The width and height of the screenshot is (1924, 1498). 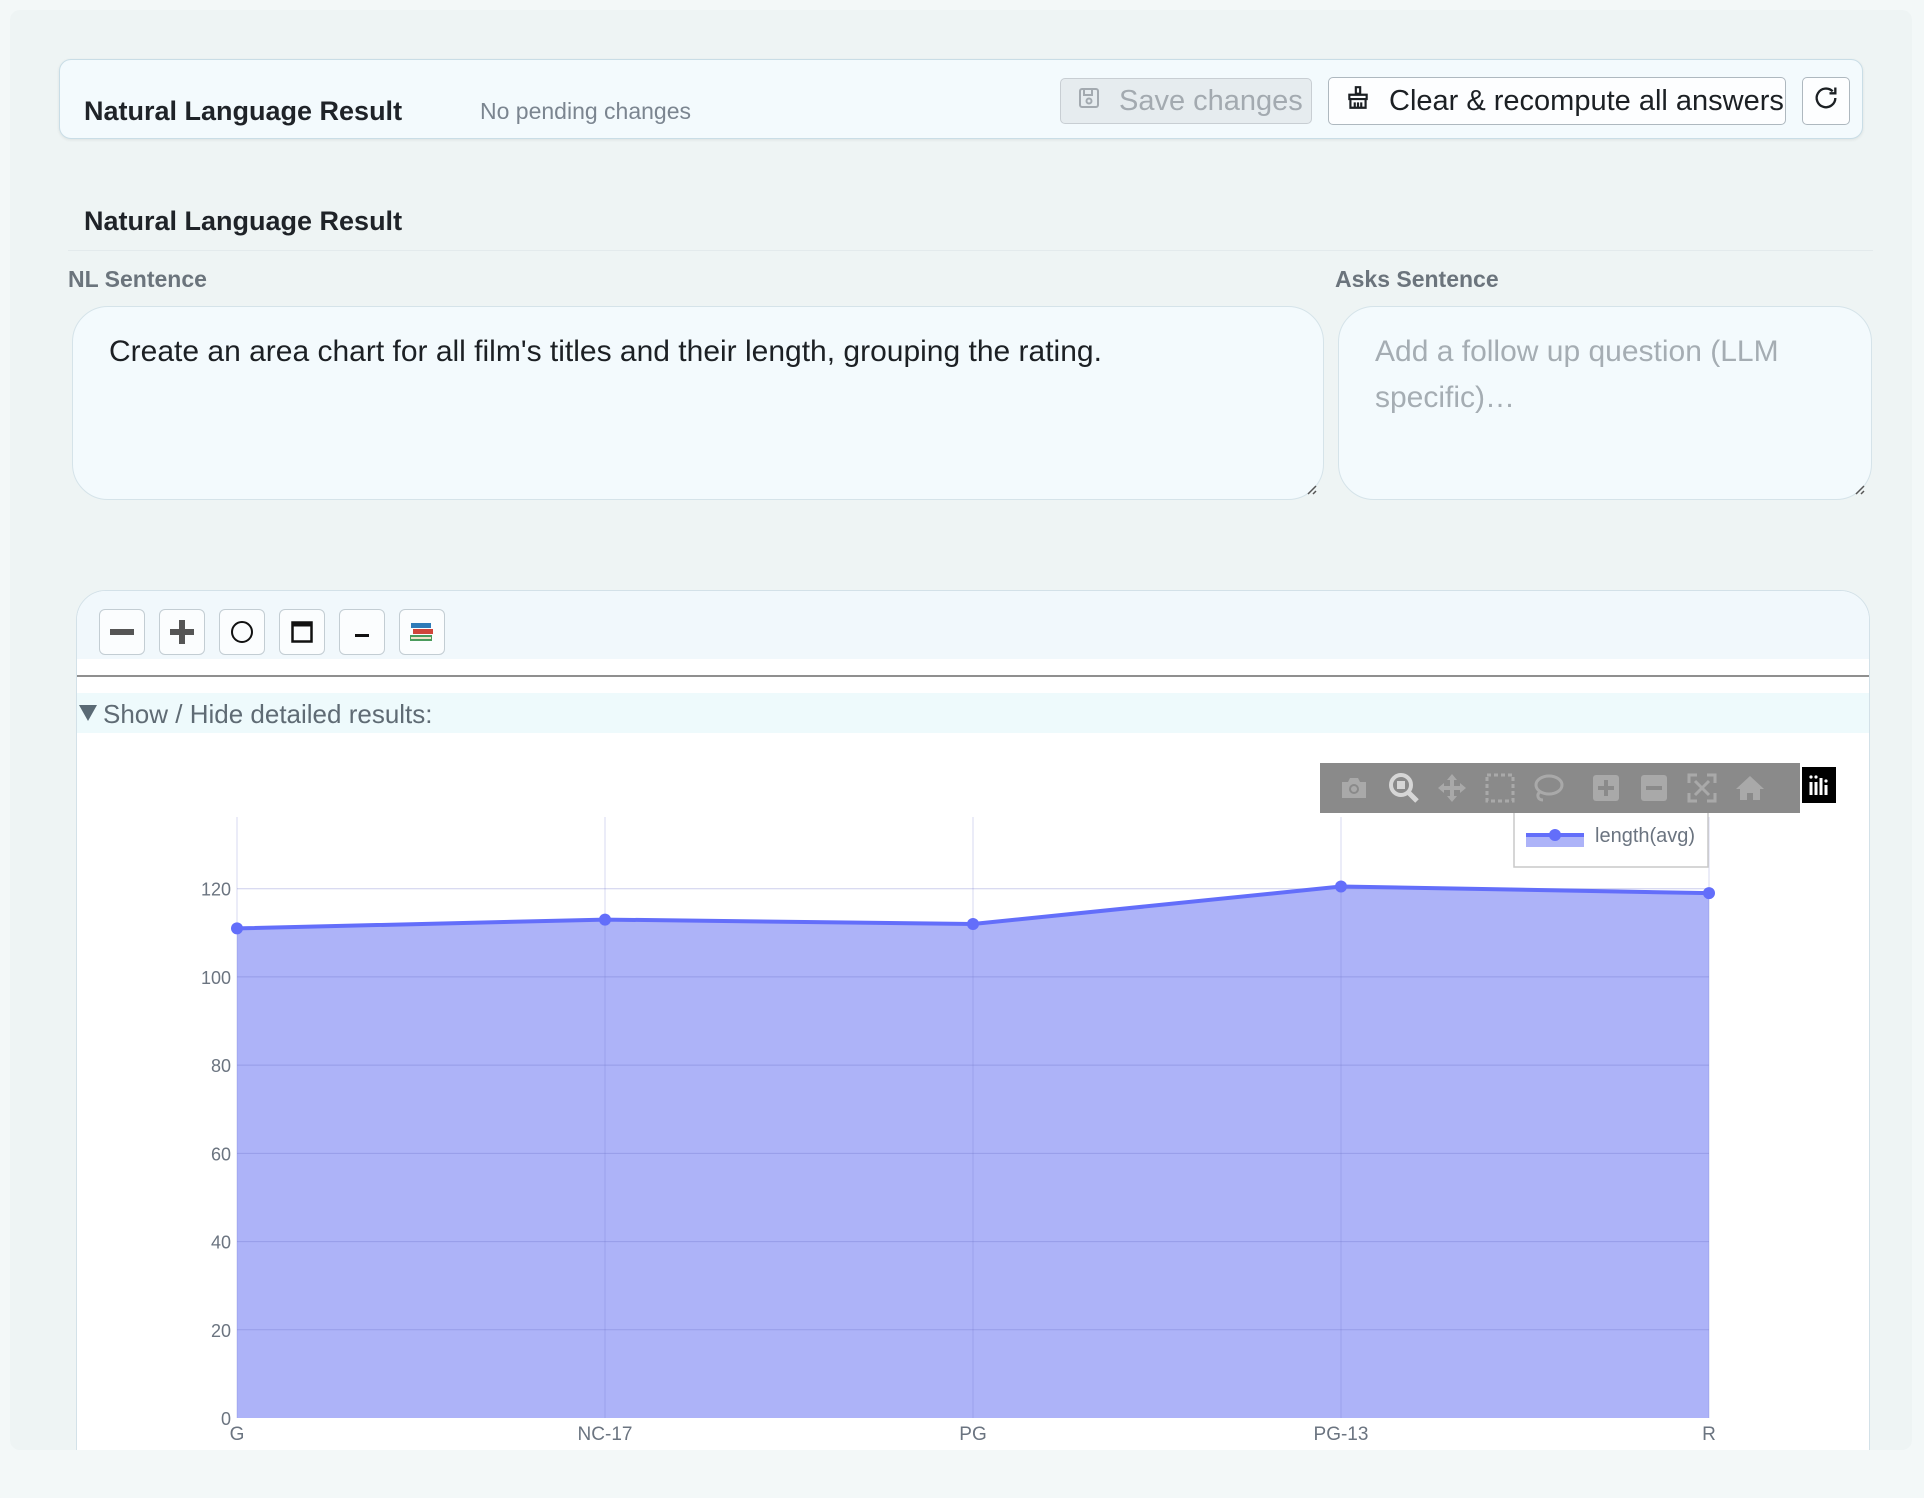 I want to click on legend-label: length(avg), so click(x=1645, y=836).